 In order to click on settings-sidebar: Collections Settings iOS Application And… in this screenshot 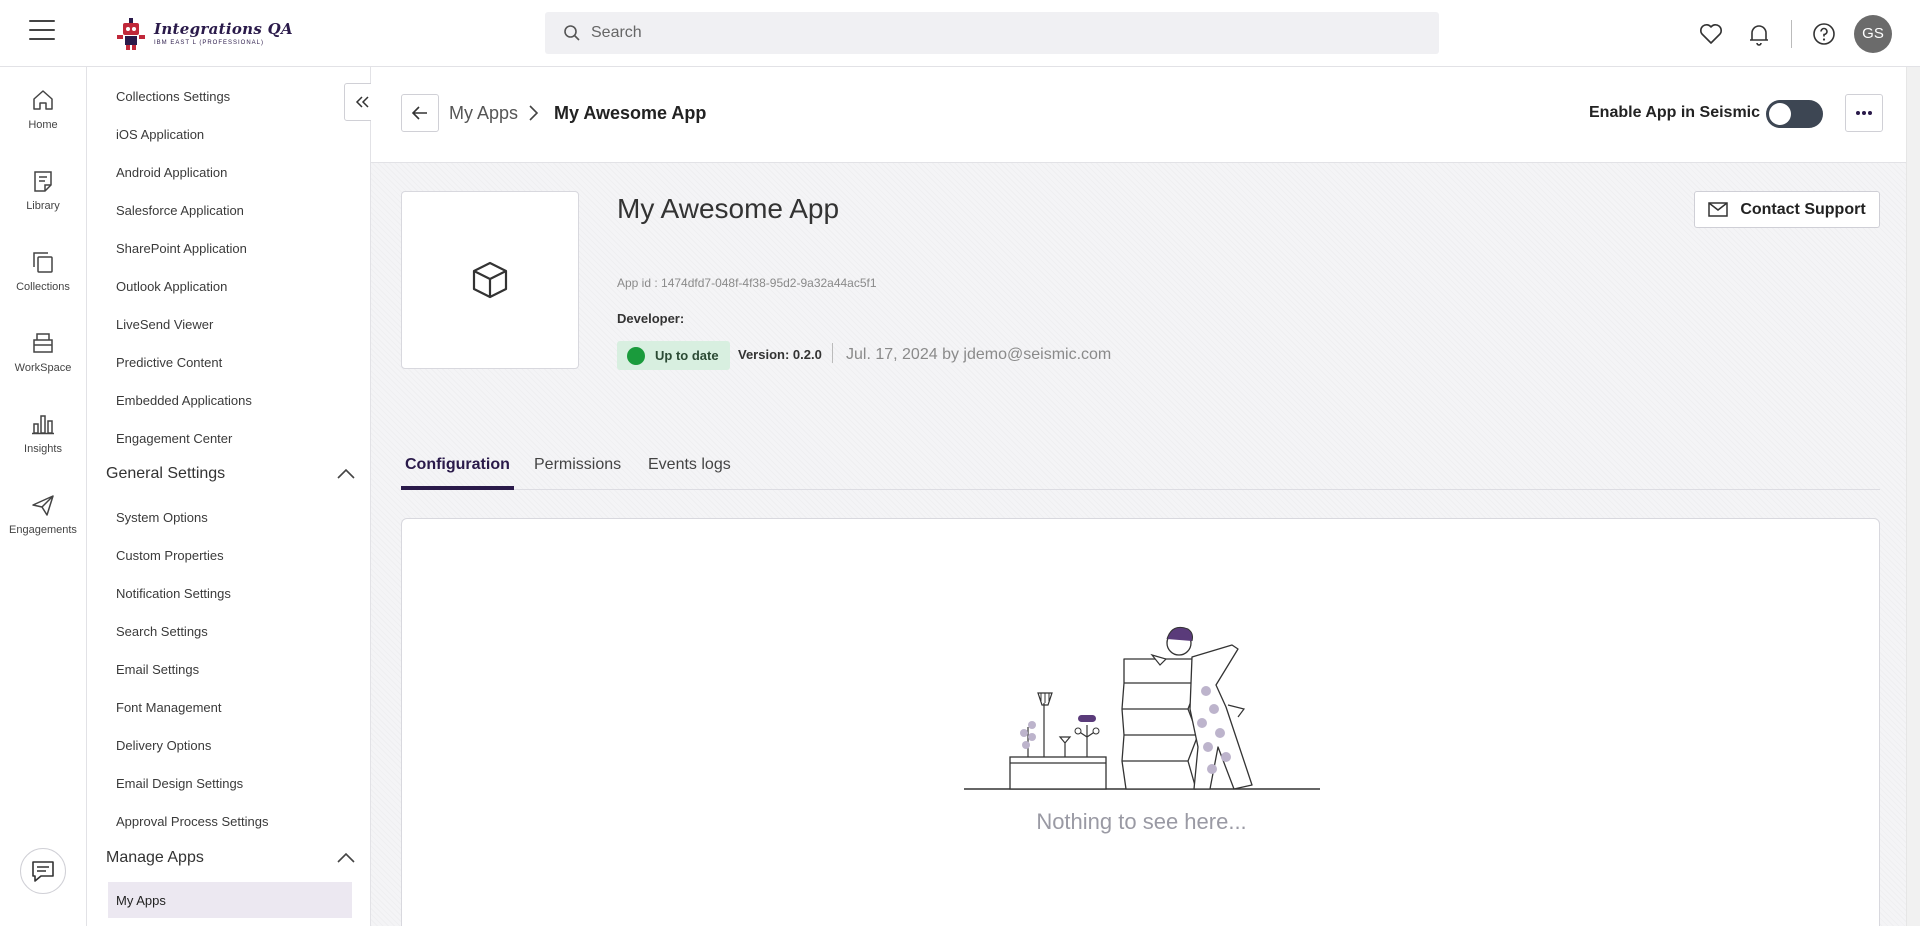, I will do `click(229, 496)`.